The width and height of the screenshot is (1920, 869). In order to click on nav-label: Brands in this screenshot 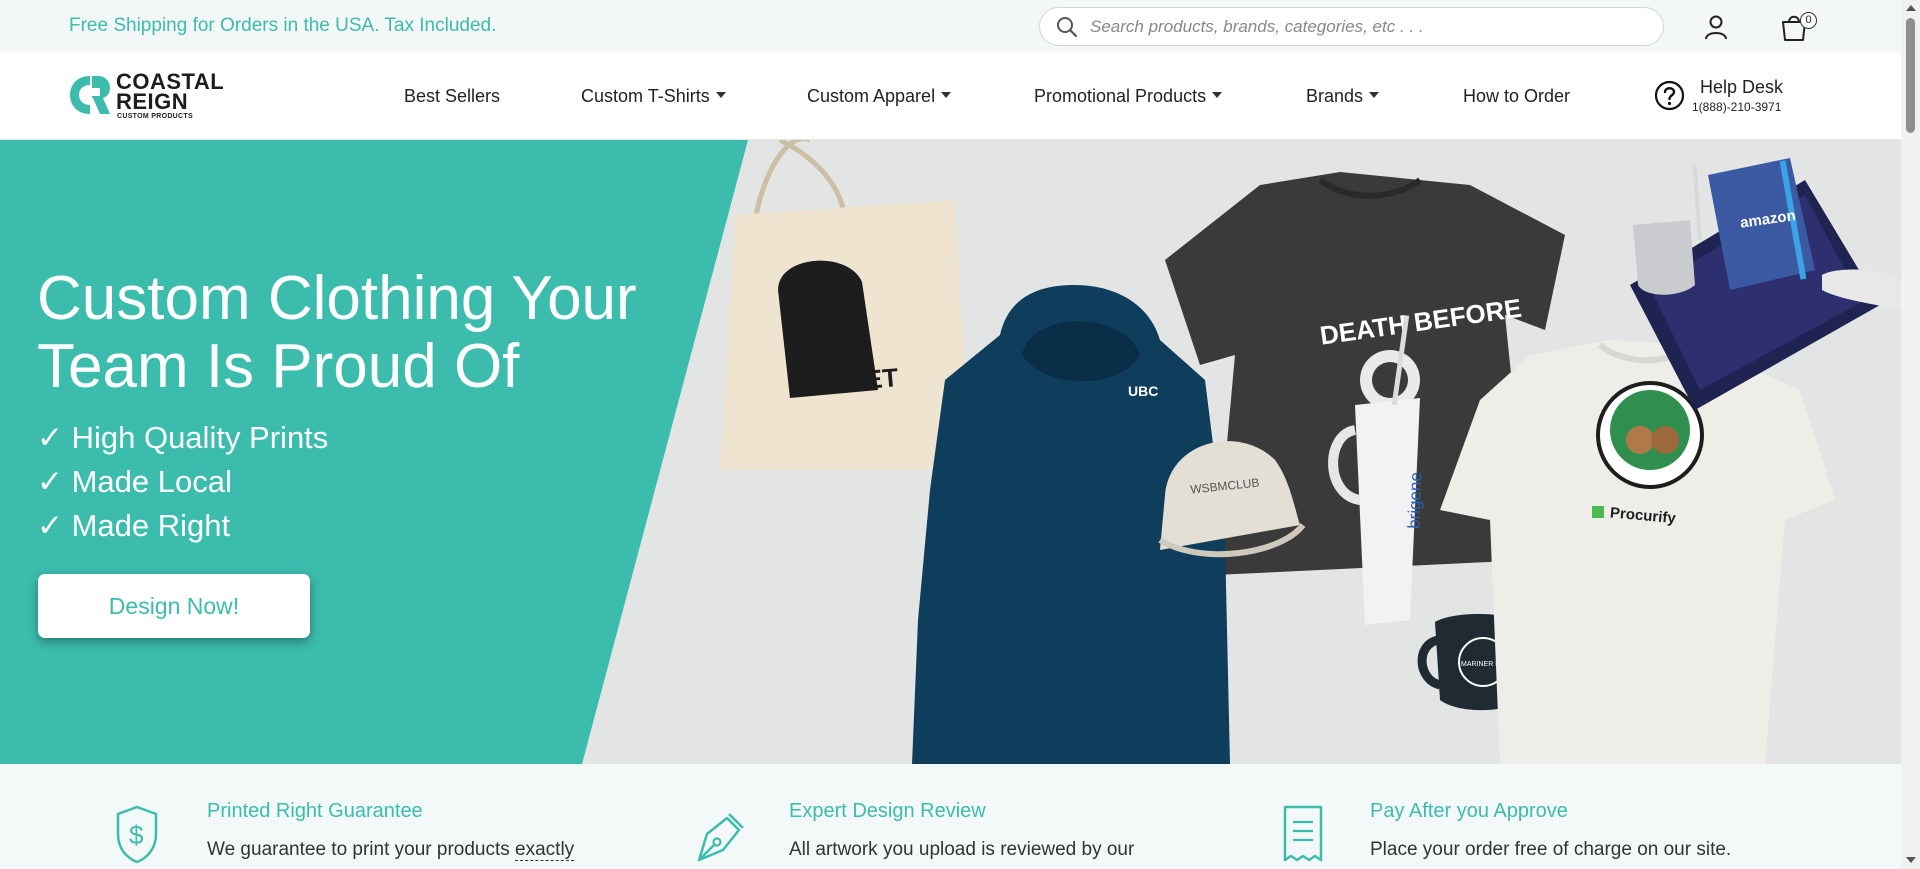, I will do `click(1335, 96)`.